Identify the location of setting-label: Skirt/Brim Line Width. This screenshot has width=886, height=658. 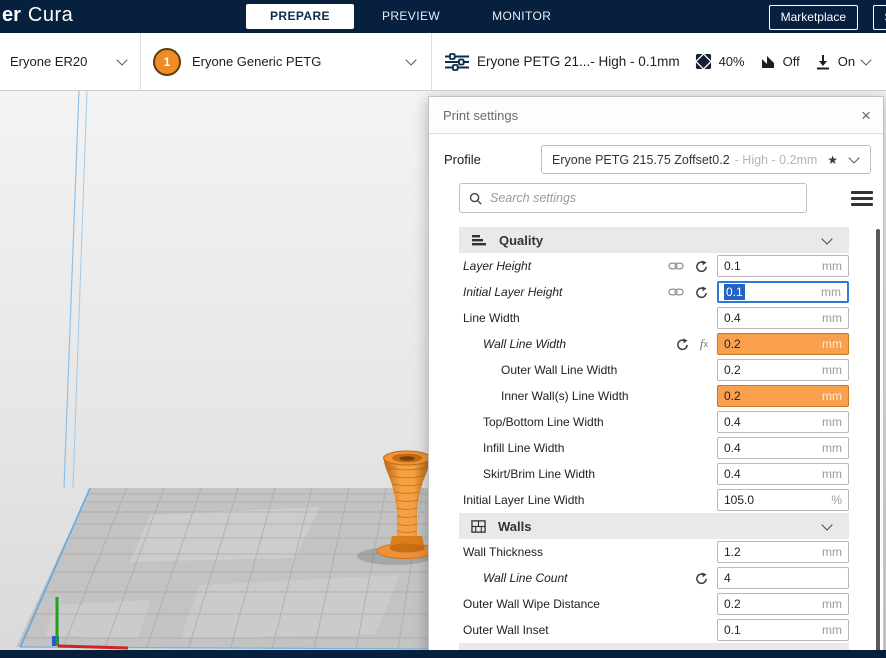
(539, 474).